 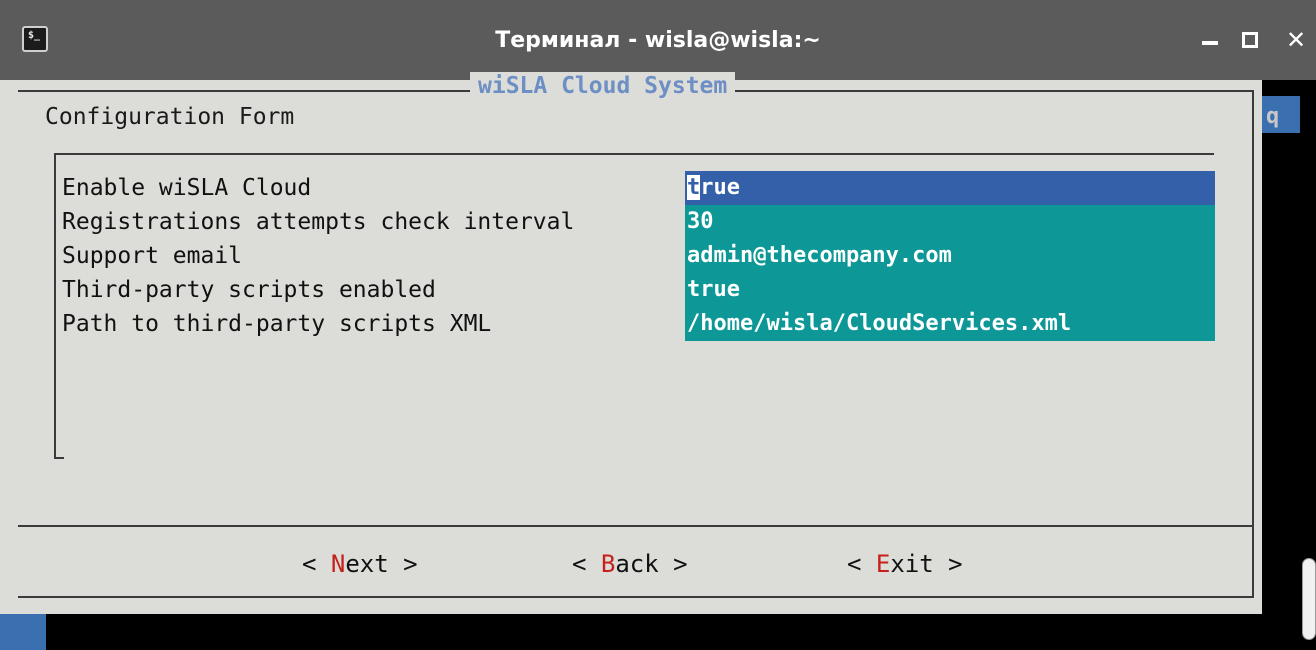 I want to click on next-button-label: ext >, so click(x=381, y=564).